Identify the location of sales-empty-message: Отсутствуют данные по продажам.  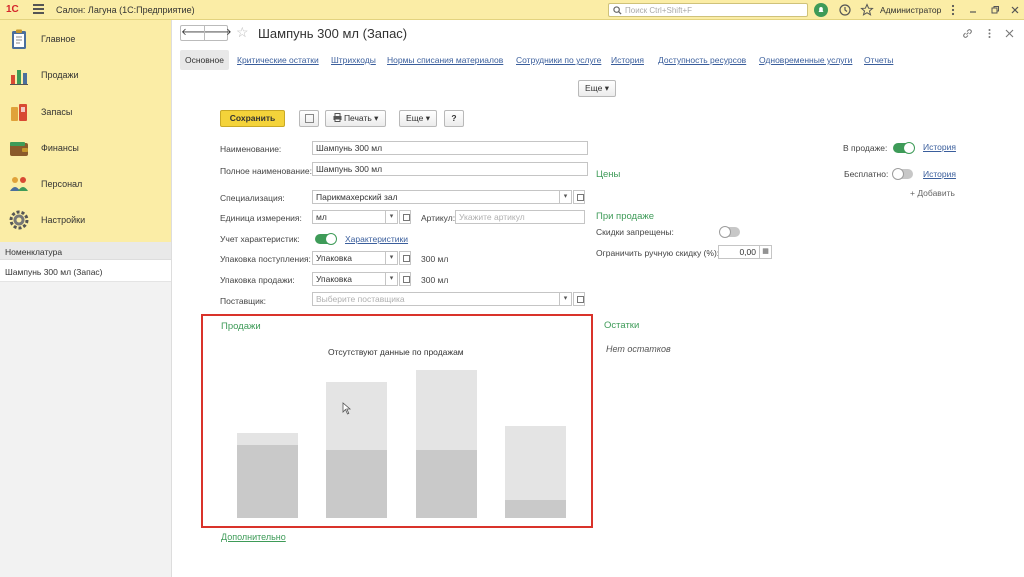
(396, 352).